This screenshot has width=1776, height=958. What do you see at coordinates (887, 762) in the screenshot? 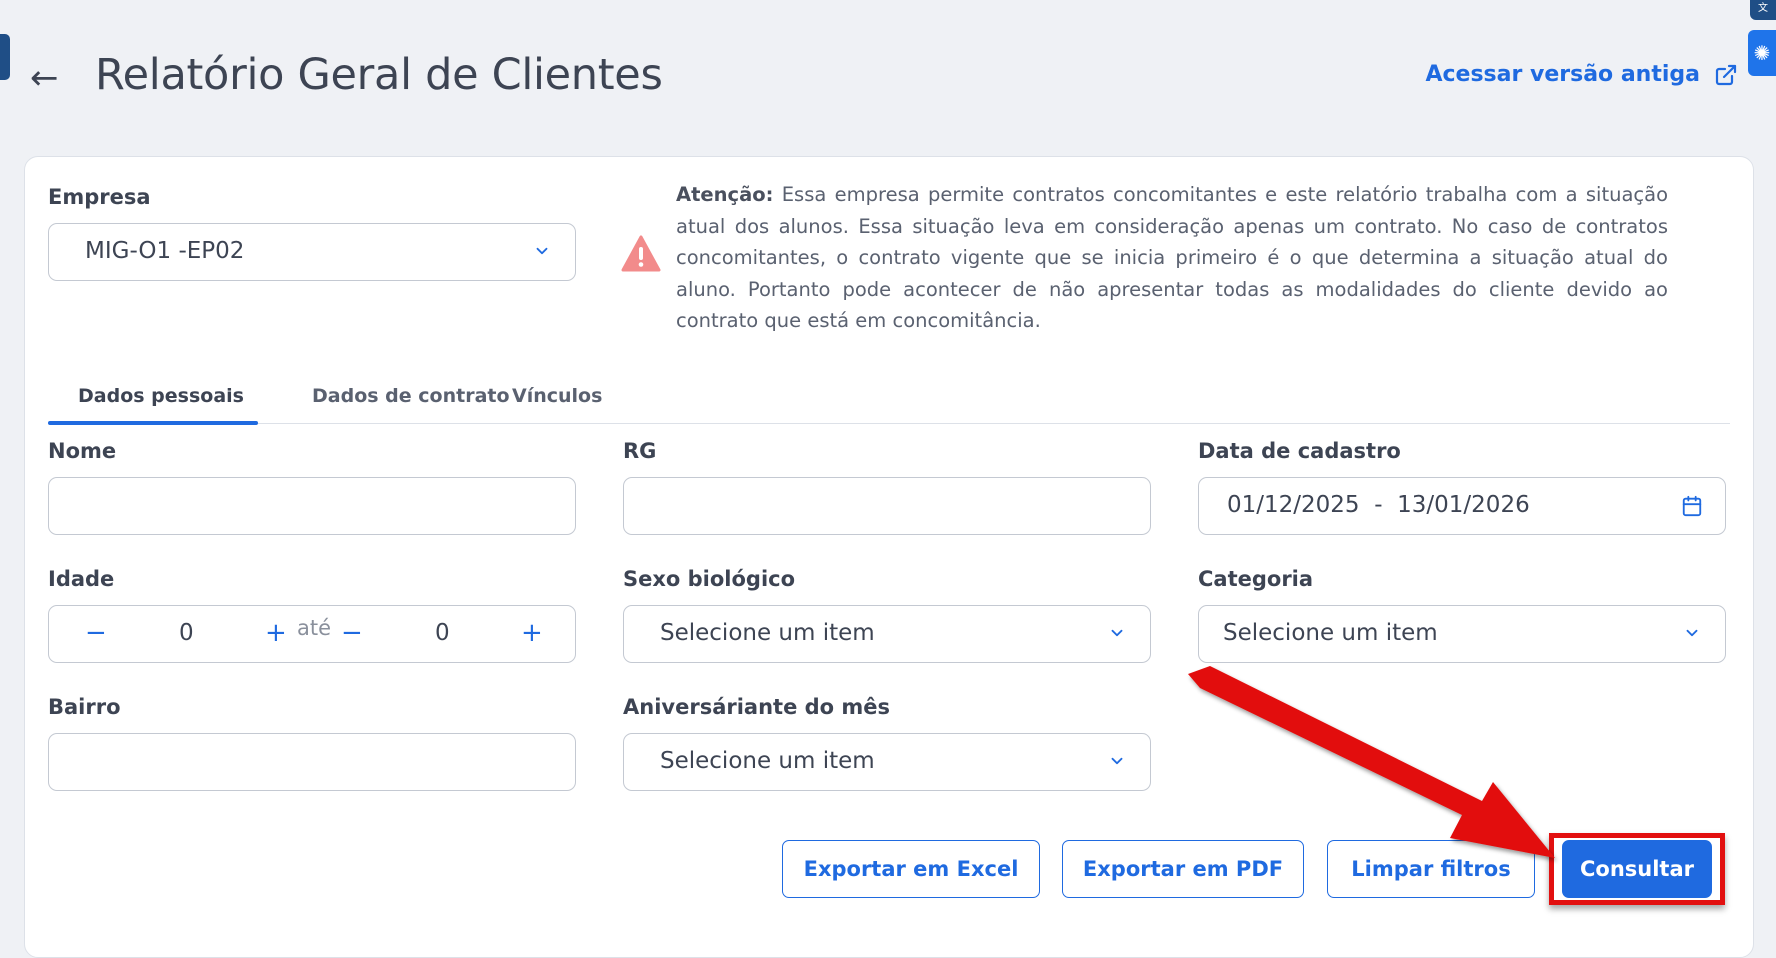
I see `aniversariante-select: Selecione um item` at bounding box center [887, 762].